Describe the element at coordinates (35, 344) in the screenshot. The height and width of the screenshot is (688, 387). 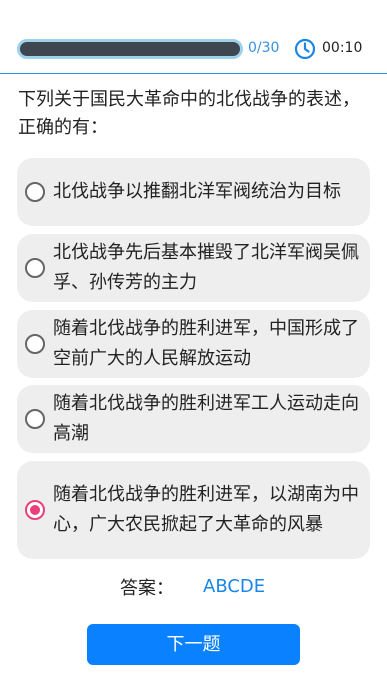
I see `radio-c` at that location.